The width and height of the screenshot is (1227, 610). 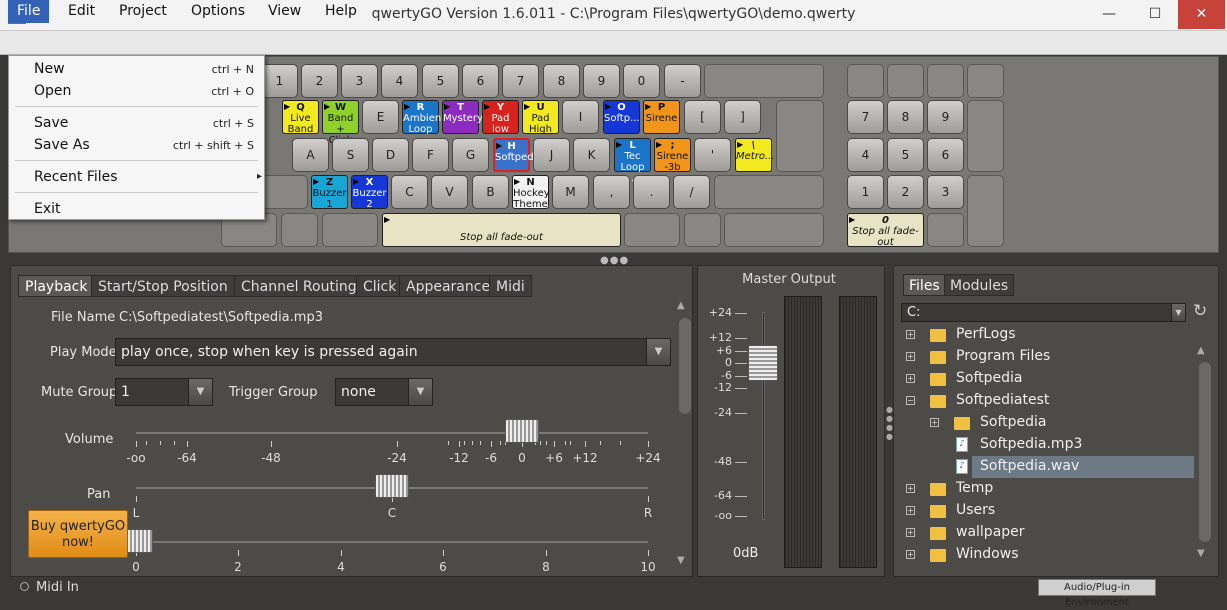 I want to click on tree-scroll-down-icon: ▼, so click(x=1201, y=553).